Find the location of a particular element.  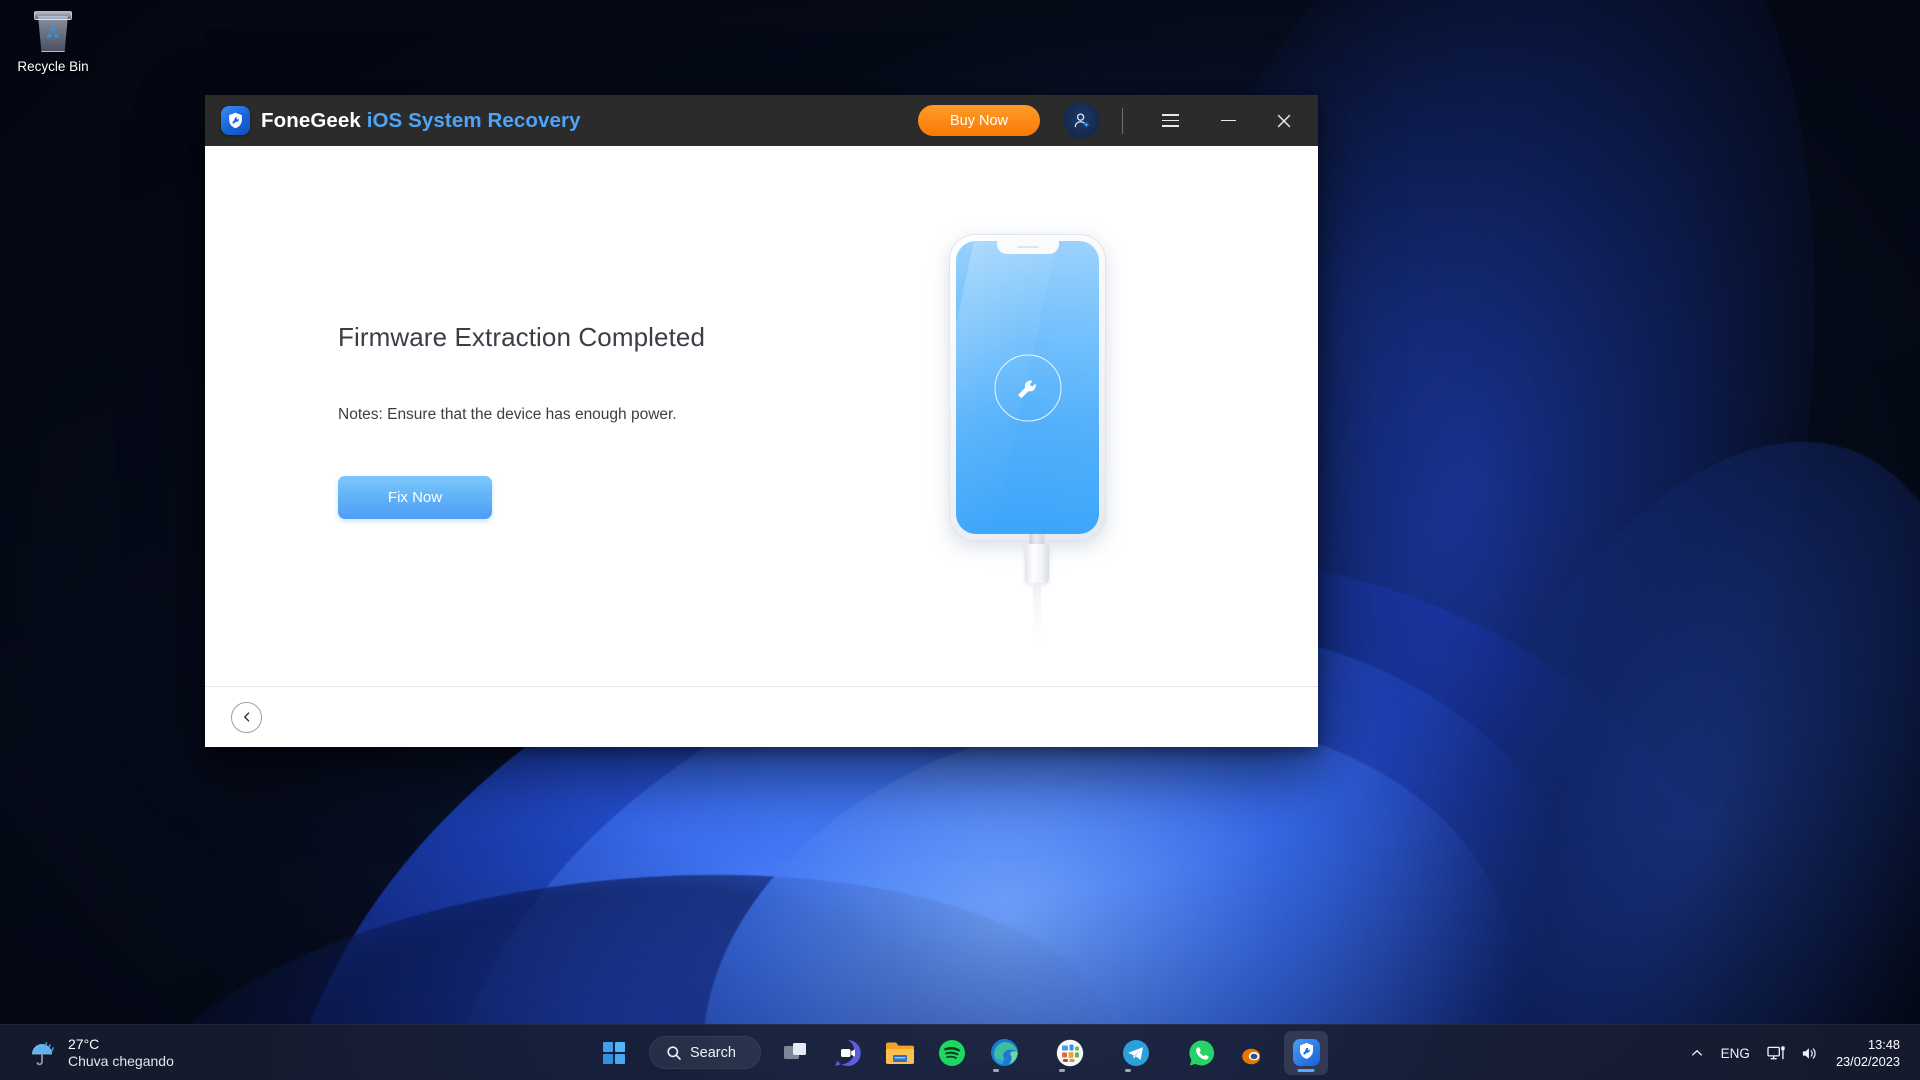

taskbar-app-zoom is located at coordinates (848, 1053).